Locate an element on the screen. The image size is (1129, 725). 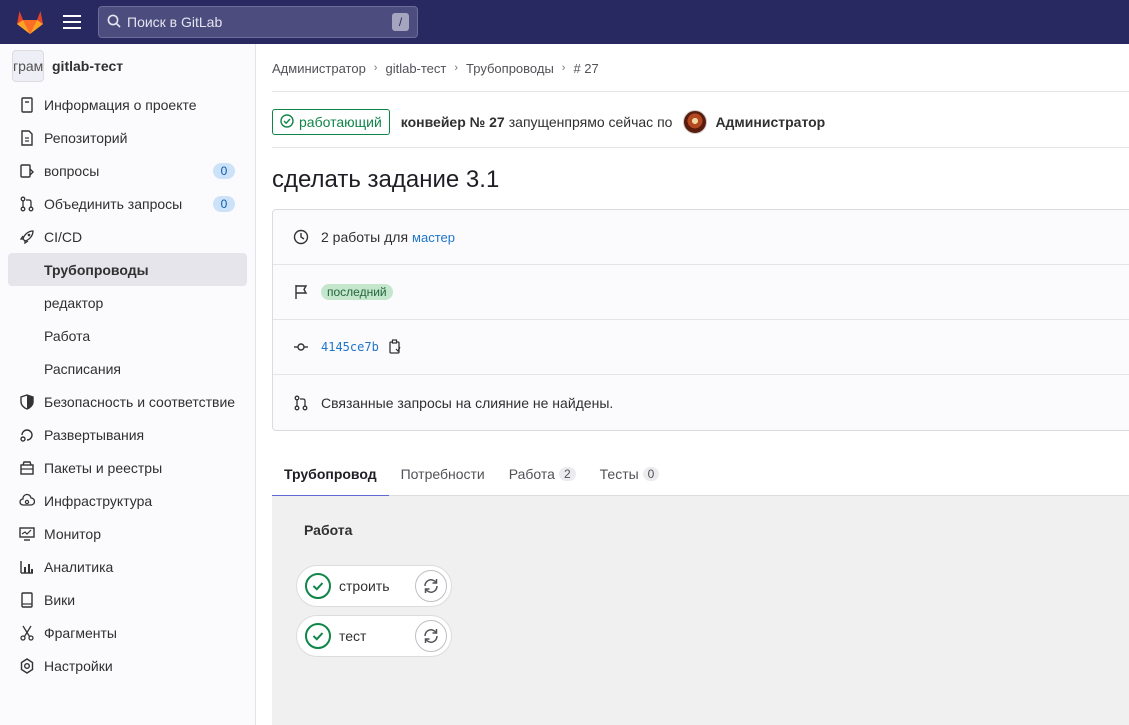
pipeline-triggered-text: запущенпрямо сейчас по is located at coordinates (590, 122).